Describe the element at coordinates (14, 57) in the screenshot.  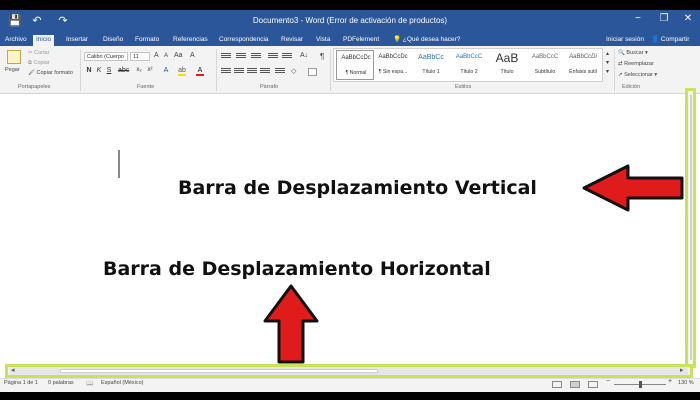
I see `paste-icon` at that location.